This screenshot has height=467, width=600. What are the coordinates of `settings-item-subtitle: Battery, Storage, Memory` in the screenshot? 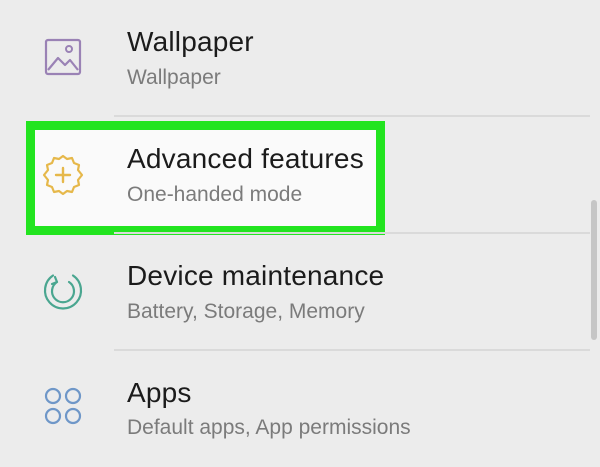 It's located at (246, 311).